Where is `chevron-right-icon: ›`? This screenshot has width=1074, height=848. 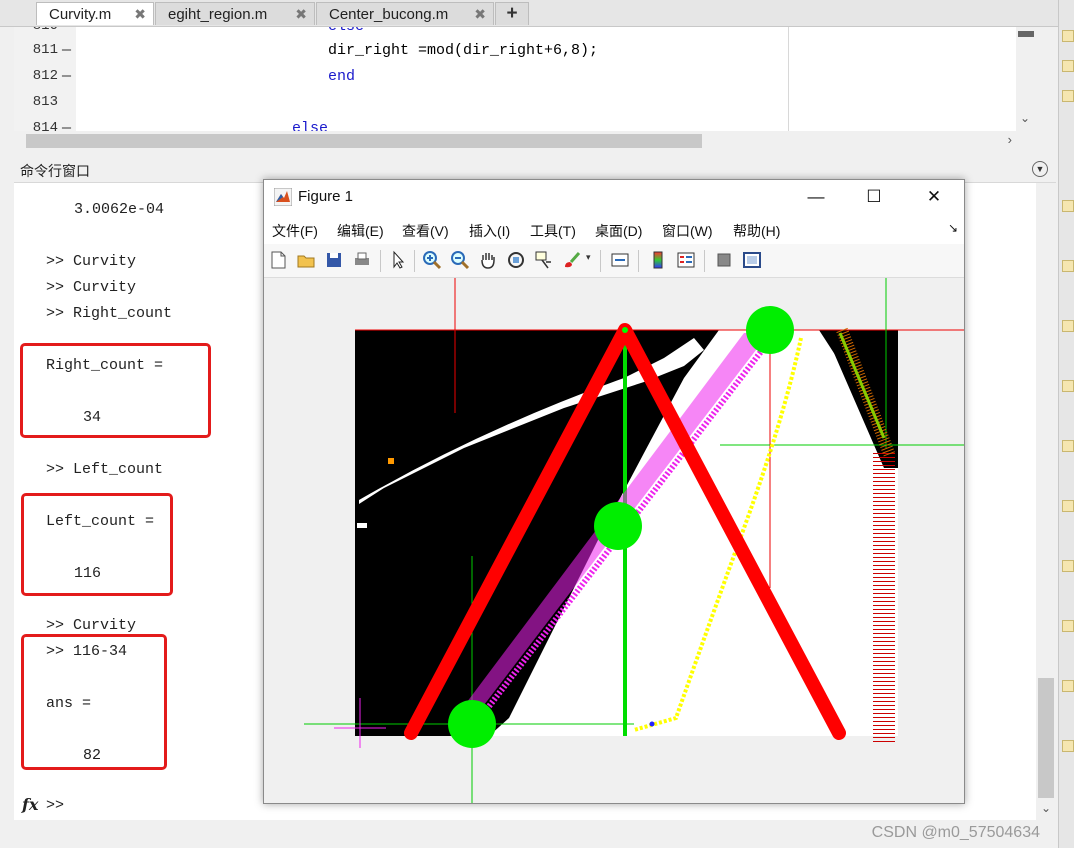 chevron-right-icon: › is located at coordinates (1010, 139).